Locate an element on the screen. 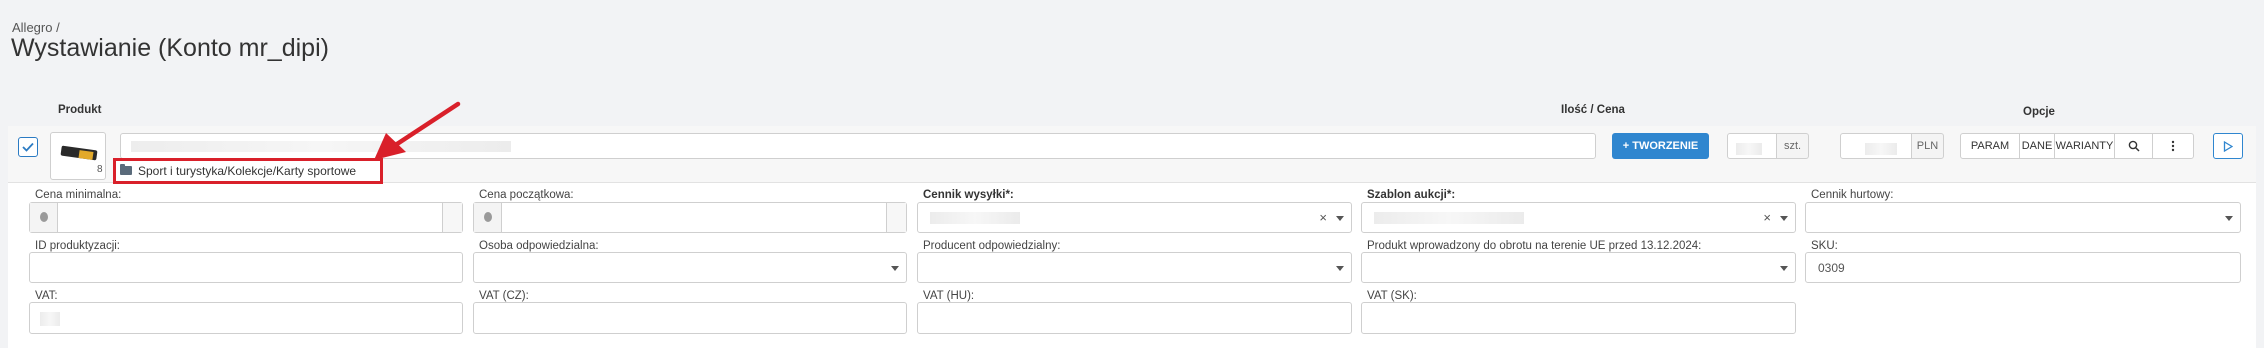  auction-template-label: Szablon aukcji*: is located at coordinates (1411, 195).